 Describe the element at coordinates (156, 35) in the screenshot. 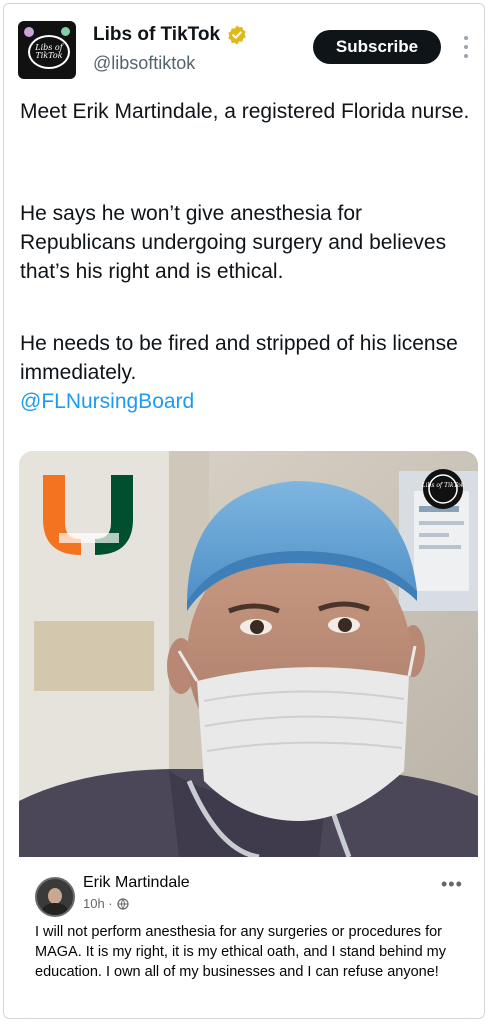

I see `display-name: Libs of TikTok` at that location.